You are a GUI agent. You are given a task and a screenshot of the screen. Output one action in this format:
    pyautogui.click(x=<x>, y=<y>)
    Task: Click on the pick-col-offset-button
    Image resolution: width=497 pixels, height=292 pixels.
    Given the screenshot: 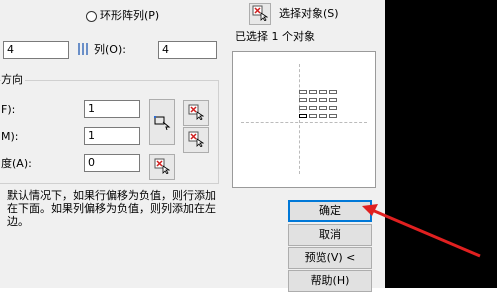 What is the action you would take?
    pyautogui.click(x=196, y=140)
    